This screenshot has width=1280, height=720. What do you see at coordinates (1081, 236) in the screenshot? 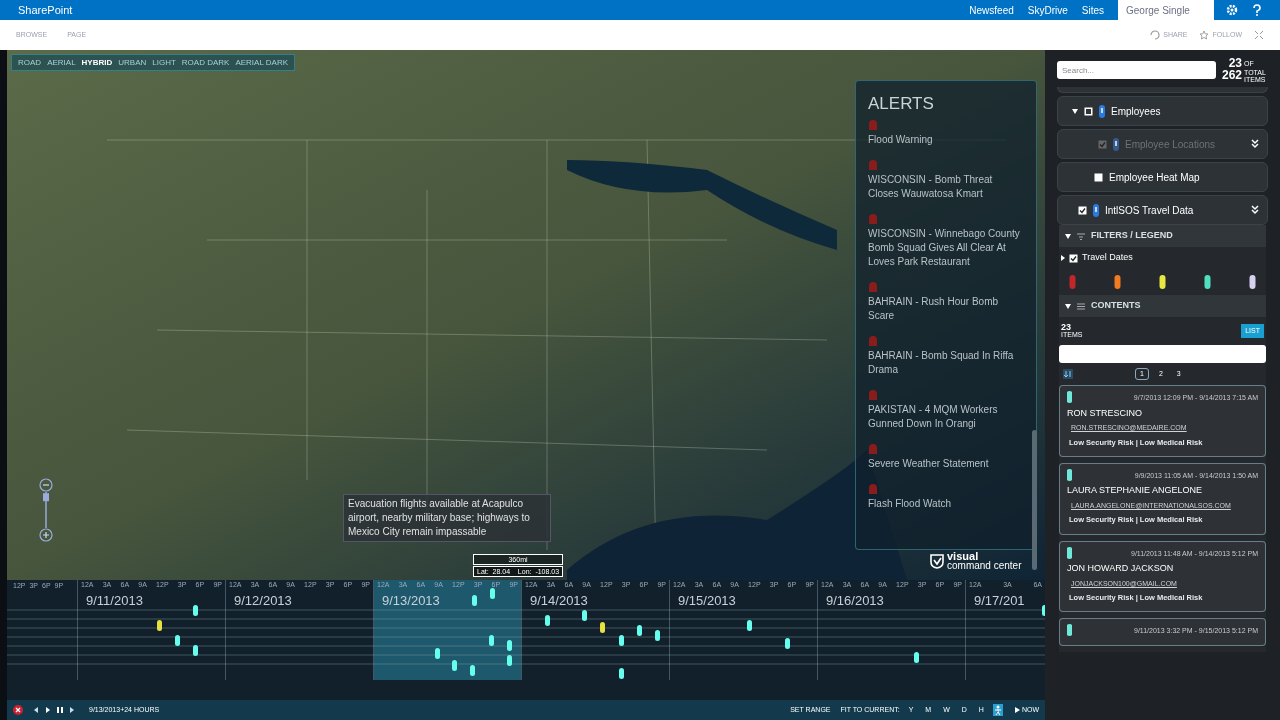
I see `filter-icon` at bounding box center [1081, 236].